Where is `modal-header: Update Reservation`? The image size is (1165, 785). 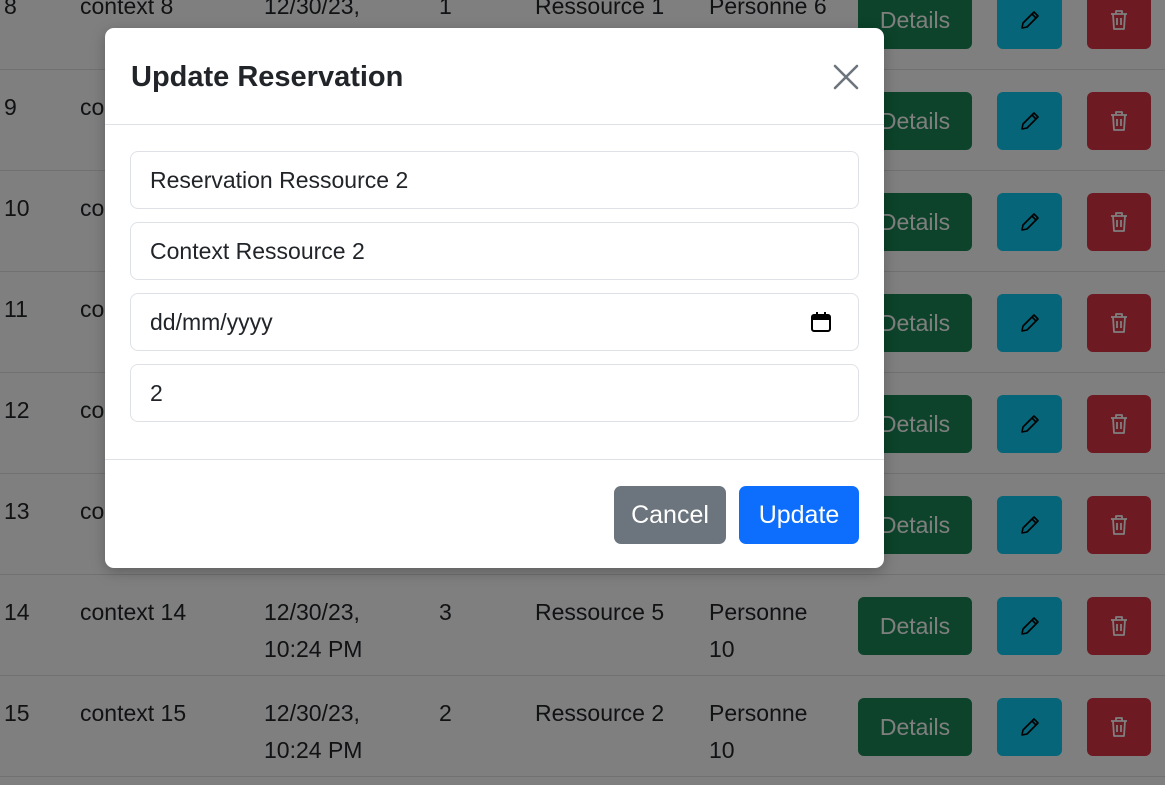
modal-header: Update Reservation is located at coordinates (494, 76).